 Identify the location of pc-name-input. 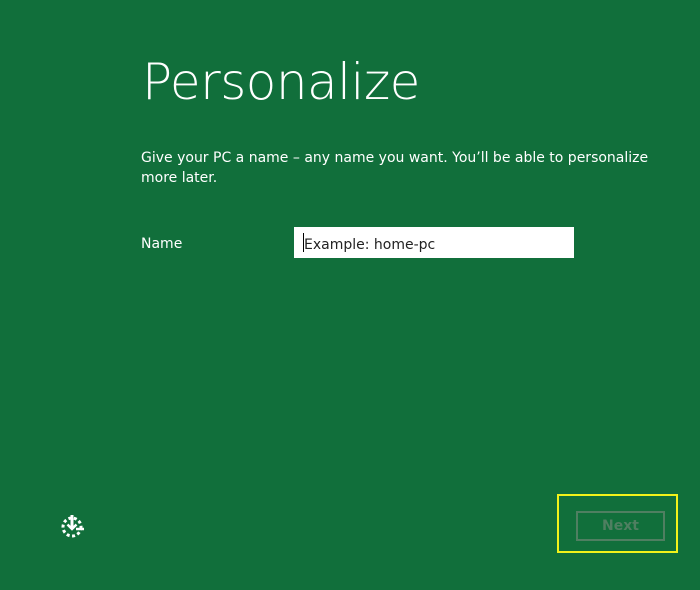
(434, 242).